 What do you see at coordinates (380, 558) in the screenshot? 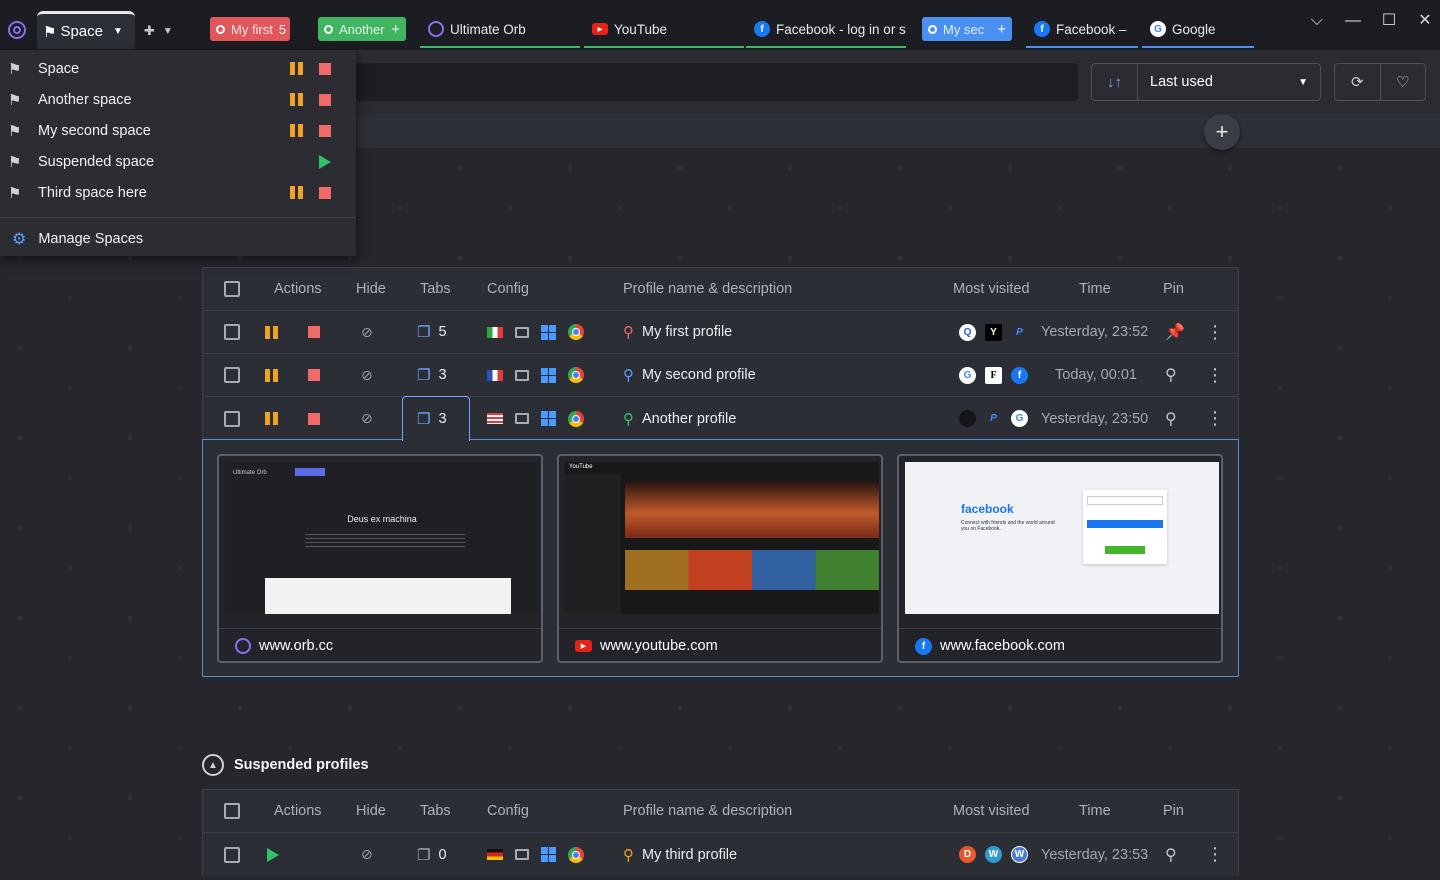
I see `tab-preview-card: Ultimate Orb Deus ex machina www.orb.cc` at bounding box center [380, 558].